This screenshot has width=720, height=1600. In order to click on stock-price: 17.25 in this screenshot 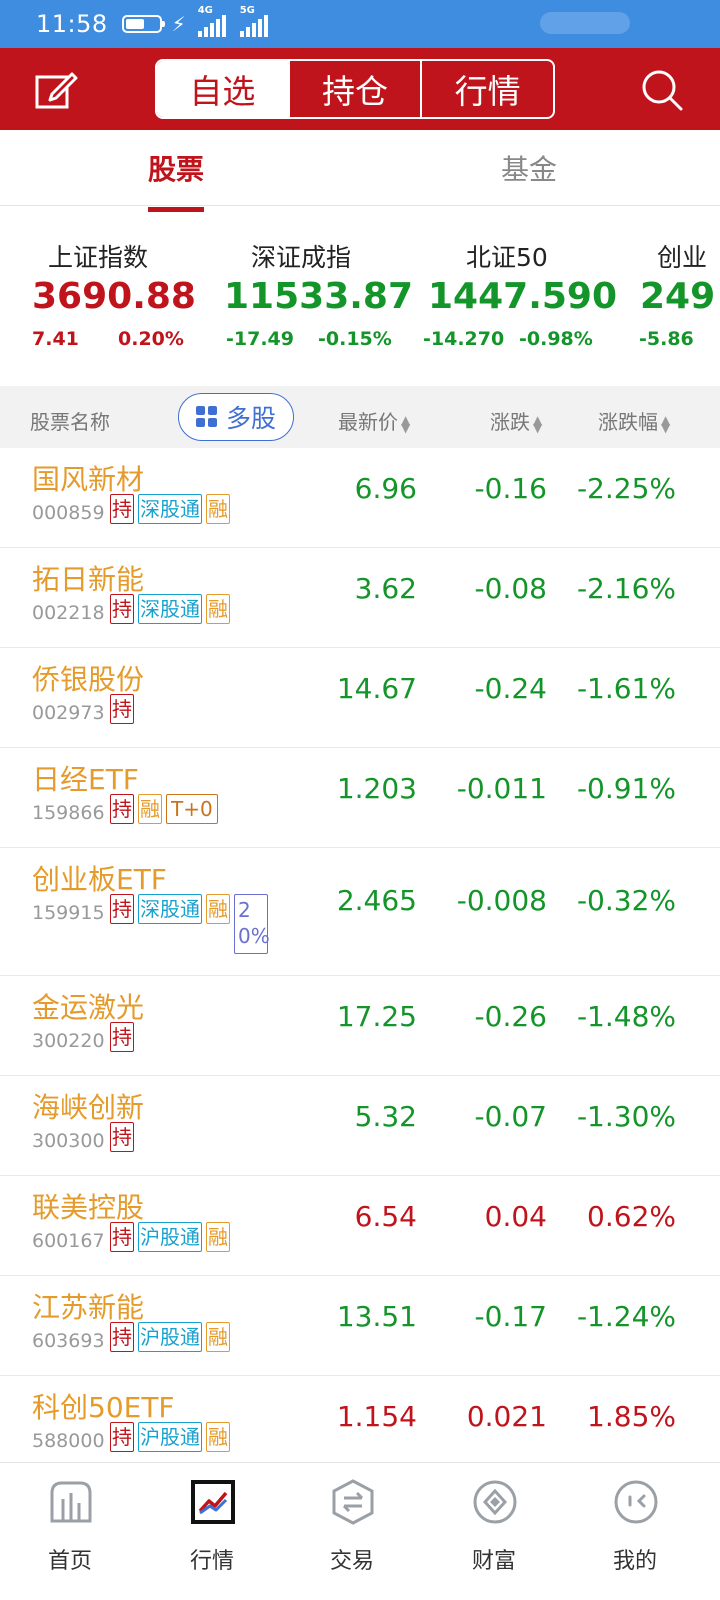, I will do `click(376, 1016)`.